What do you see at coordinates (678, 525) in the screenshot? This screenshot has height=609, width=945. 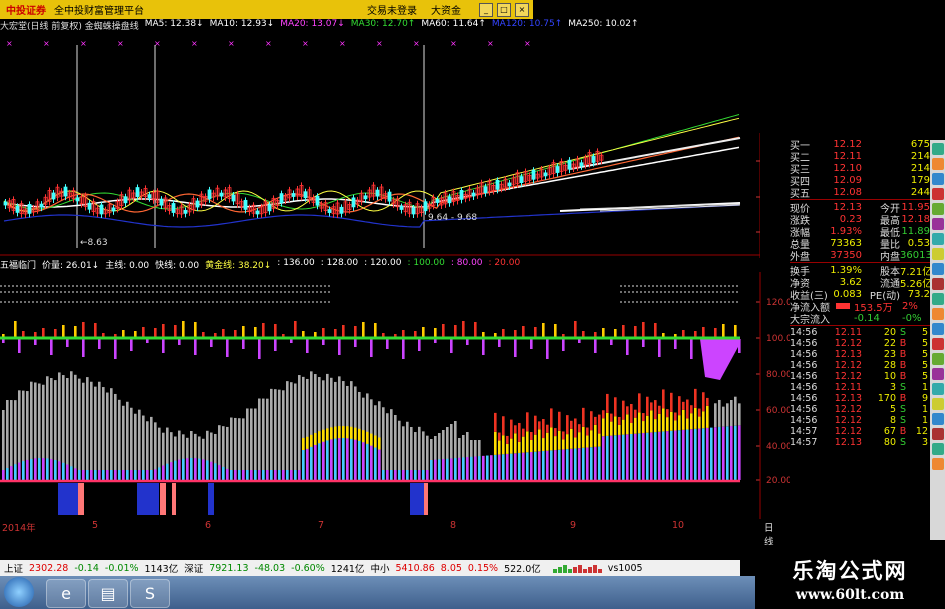 I see `date-label: 10` at bounding box center [678, 525].